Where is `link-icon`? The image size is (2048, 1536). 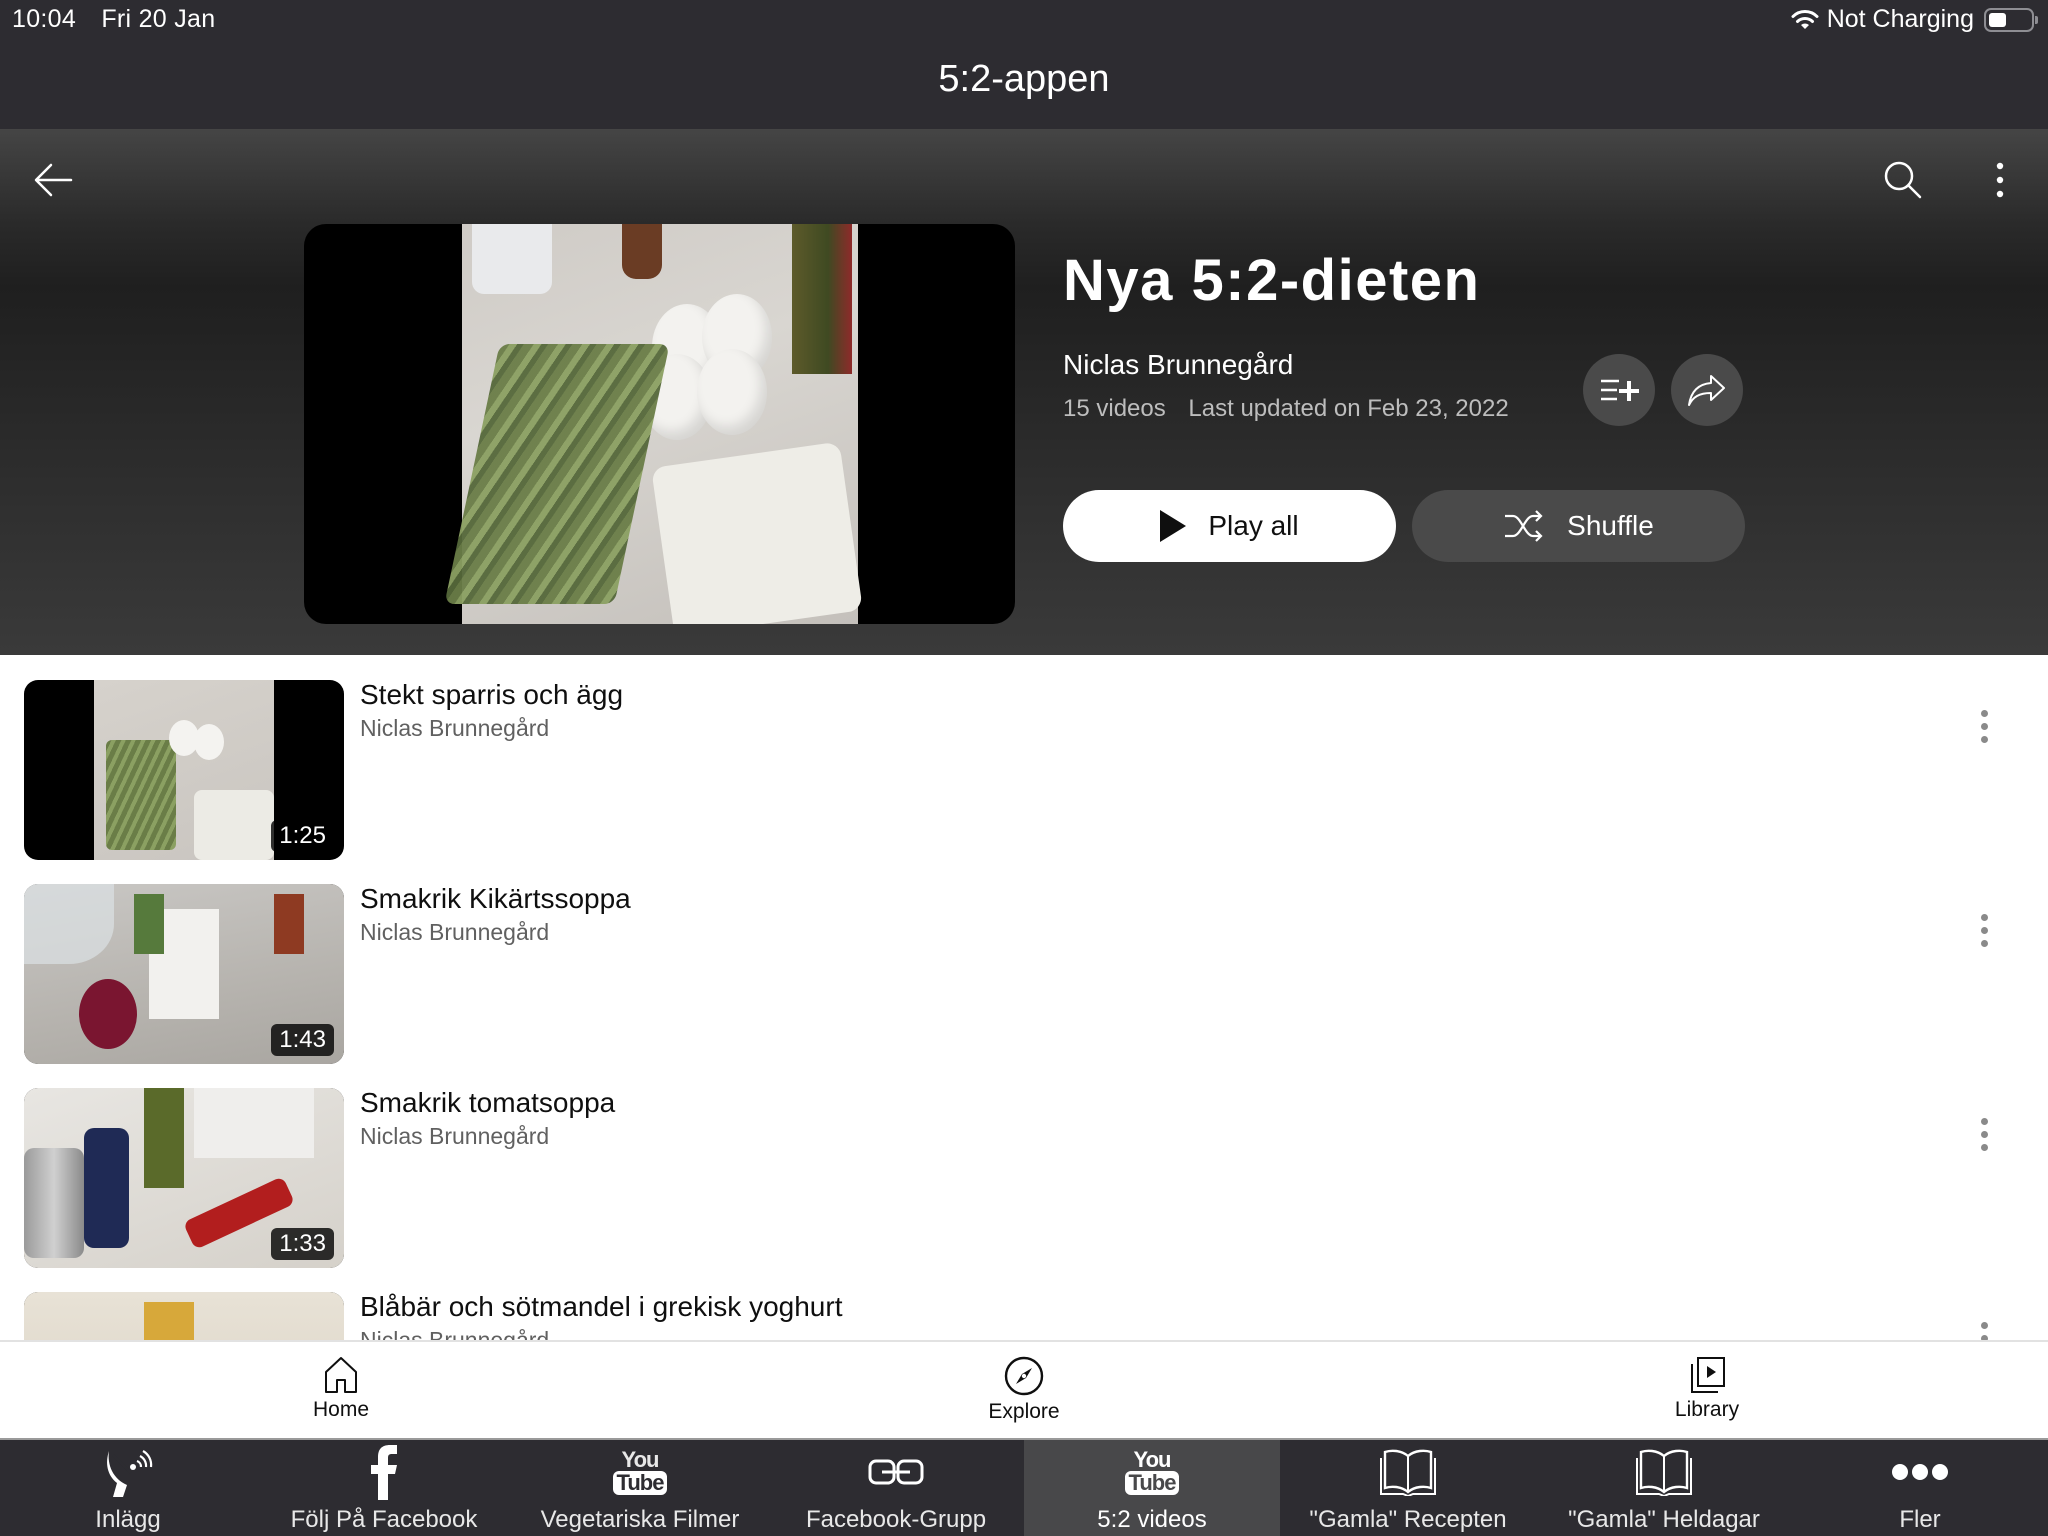 link-icon is located at coordinates (896, 1472).